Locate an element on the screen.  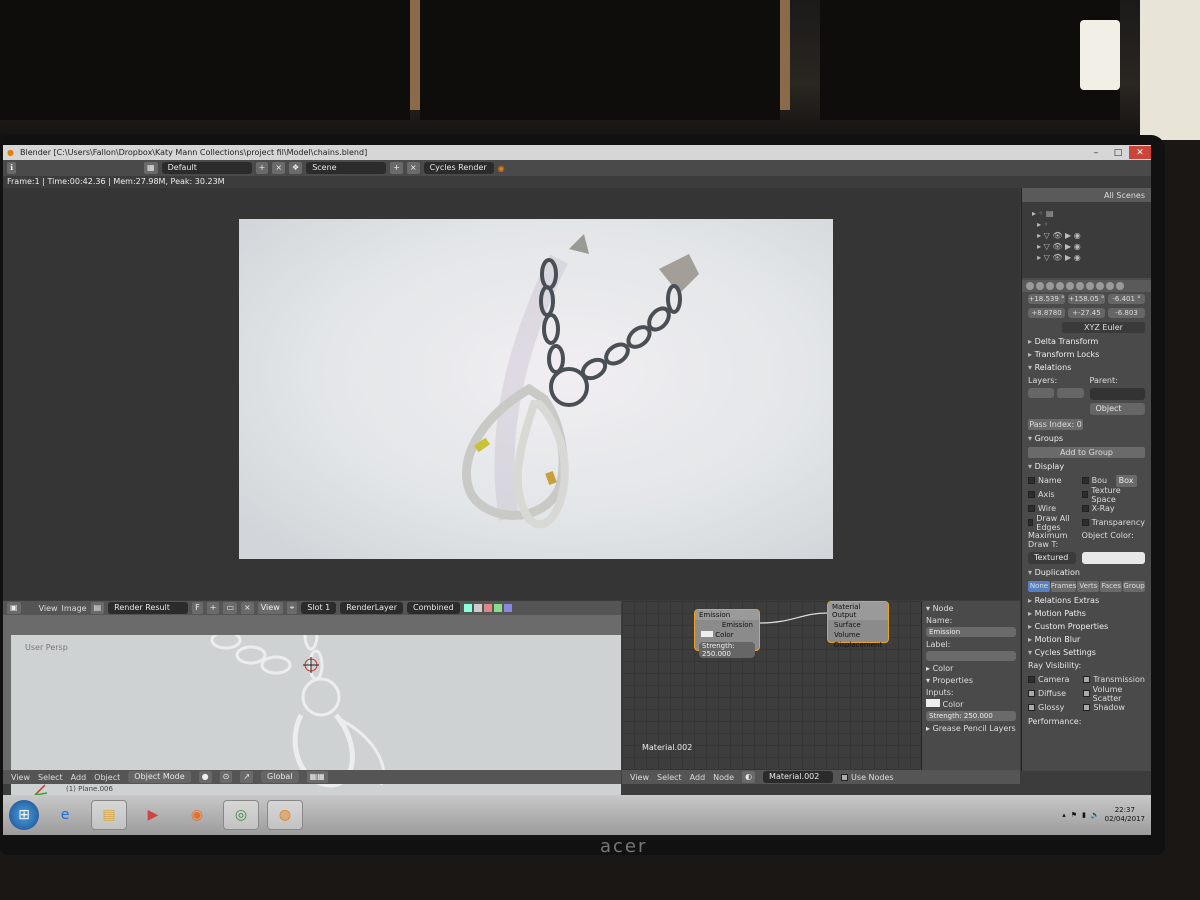
outliner-row: ▸ ◦ is located at coordinates (1086, 224).